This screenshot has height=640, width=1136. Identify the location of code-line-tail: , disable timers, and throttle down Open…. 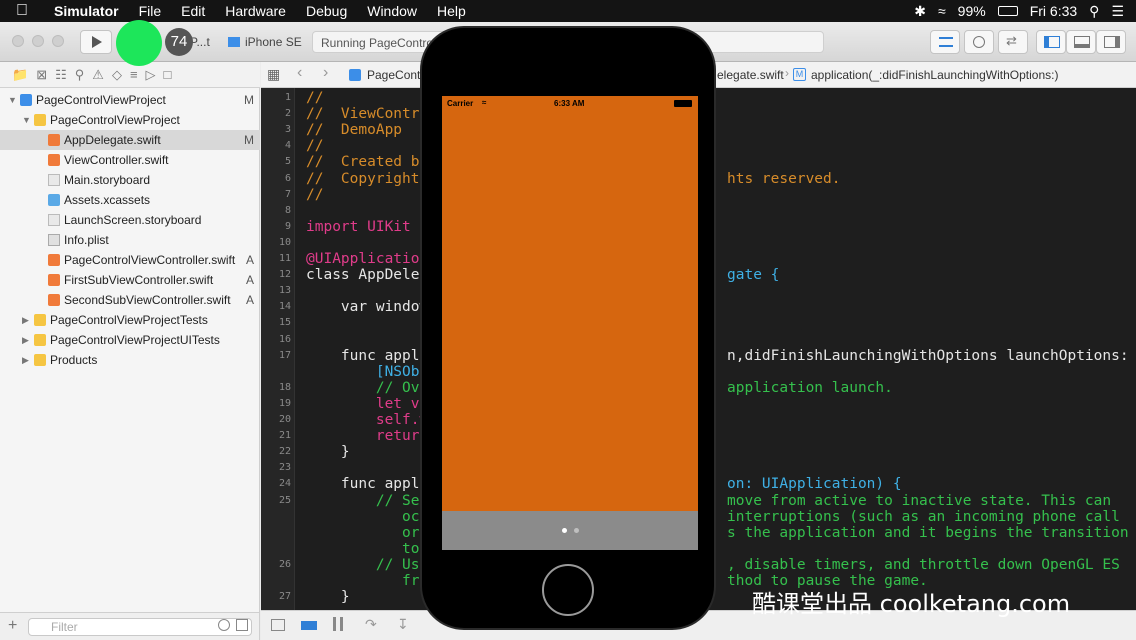
(923, 565).